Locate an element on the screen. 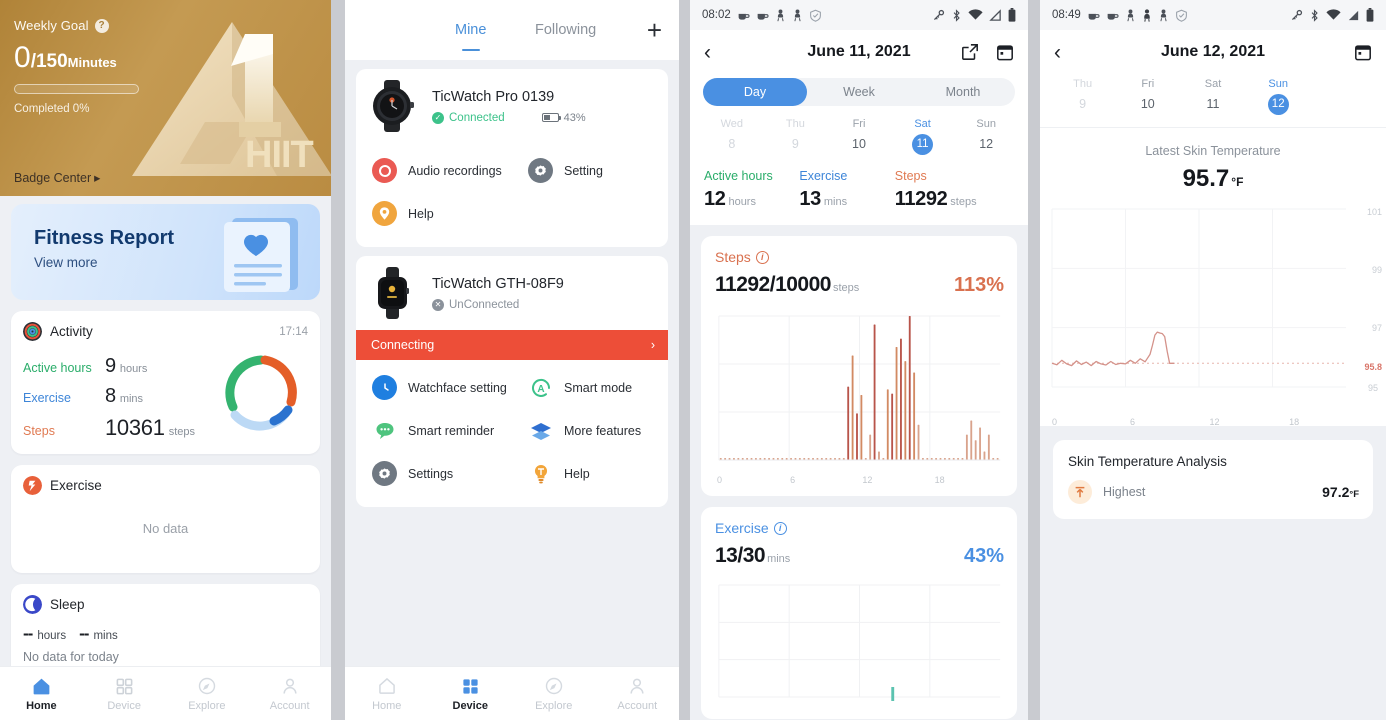  connecting-banner: Connecting › is located at coordinates (512, 345).